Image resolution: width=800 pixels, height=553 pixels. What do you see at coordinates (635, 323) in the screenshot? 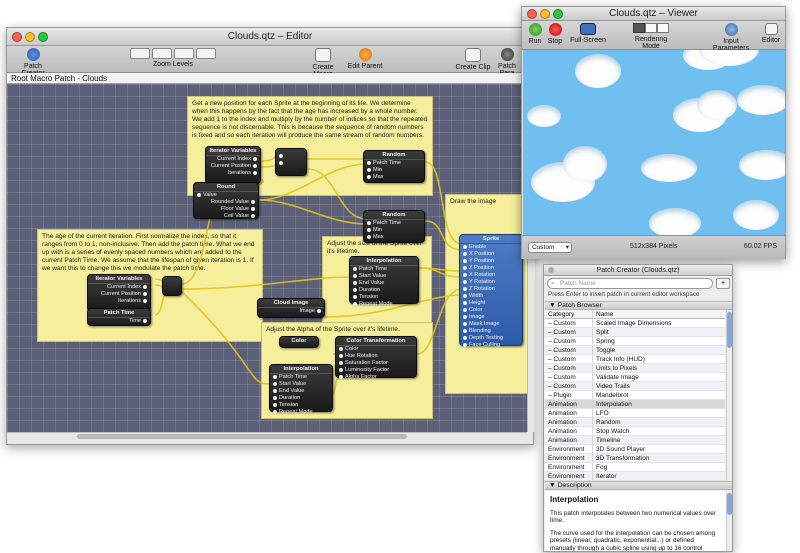
I see `list-item: – Custom Scaled Image Dimensions` at bounding box center [635, 323].